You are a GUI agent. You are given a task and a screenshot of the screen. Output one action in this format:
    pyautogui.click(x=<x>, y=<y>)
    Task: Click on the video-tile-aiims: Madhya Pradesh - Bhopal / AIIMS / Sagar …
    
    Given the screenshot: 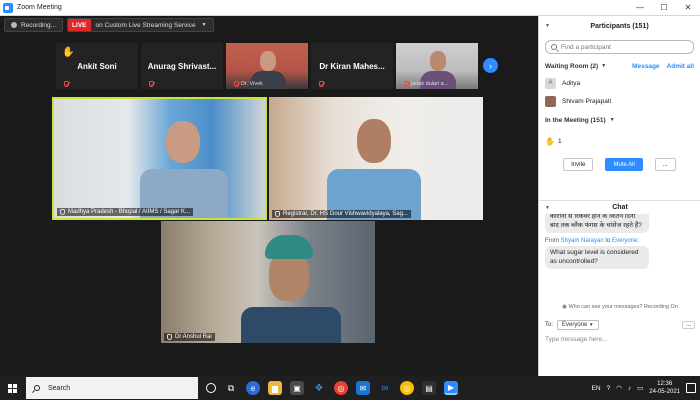 What is the action you would take?
    pyautogui.click(x=159, y=158)
    